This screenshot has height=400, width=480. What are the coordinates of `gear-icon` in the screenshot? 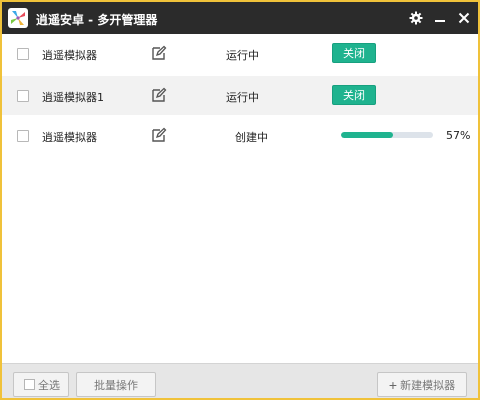 It's located at (416, 18).